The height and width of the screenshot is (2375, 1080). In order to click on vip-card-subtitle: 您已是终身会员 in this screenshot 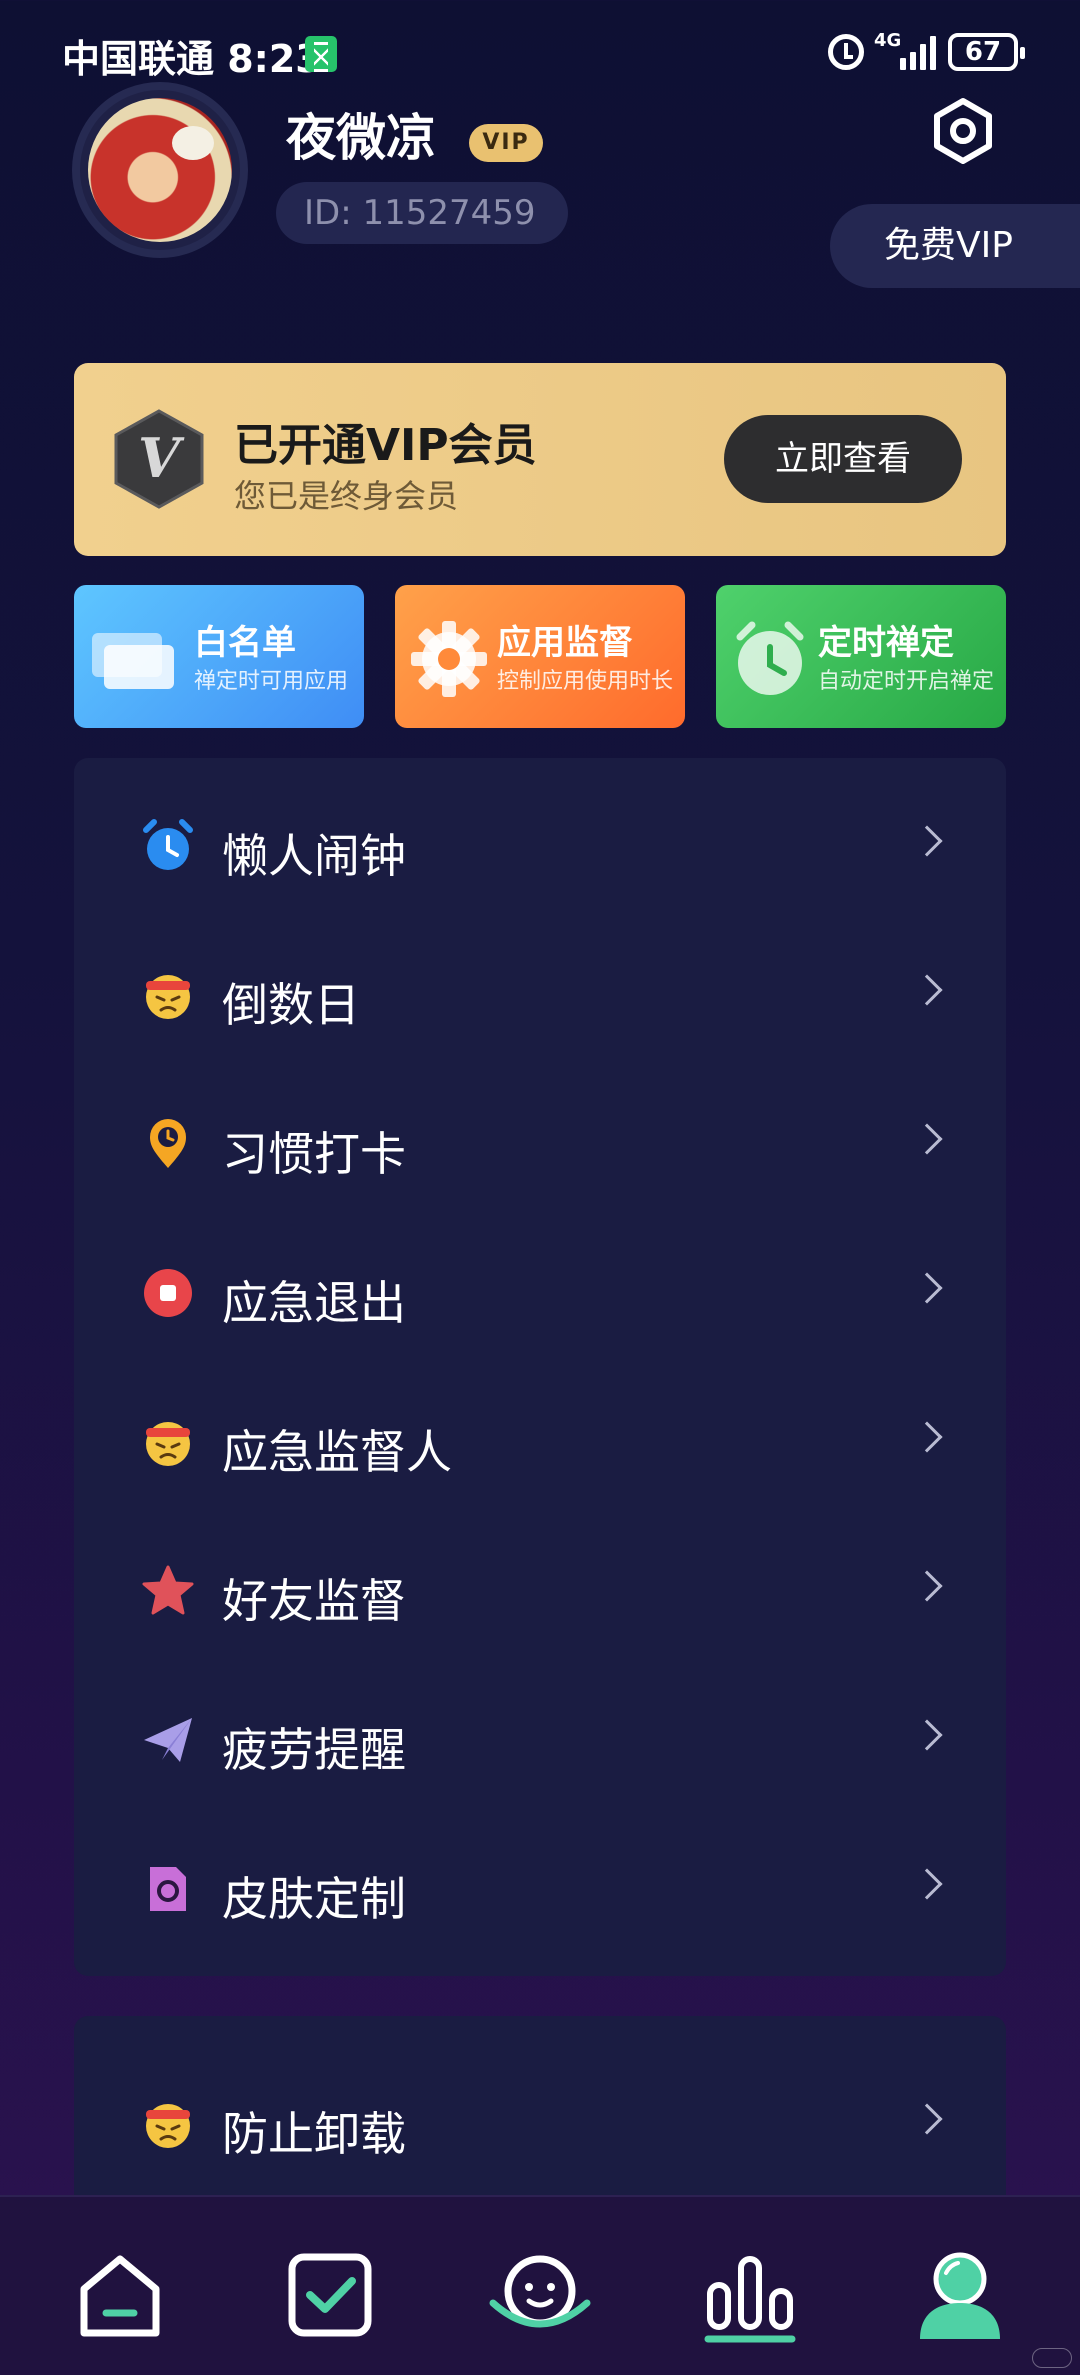, I will do `click(346, 496)`.